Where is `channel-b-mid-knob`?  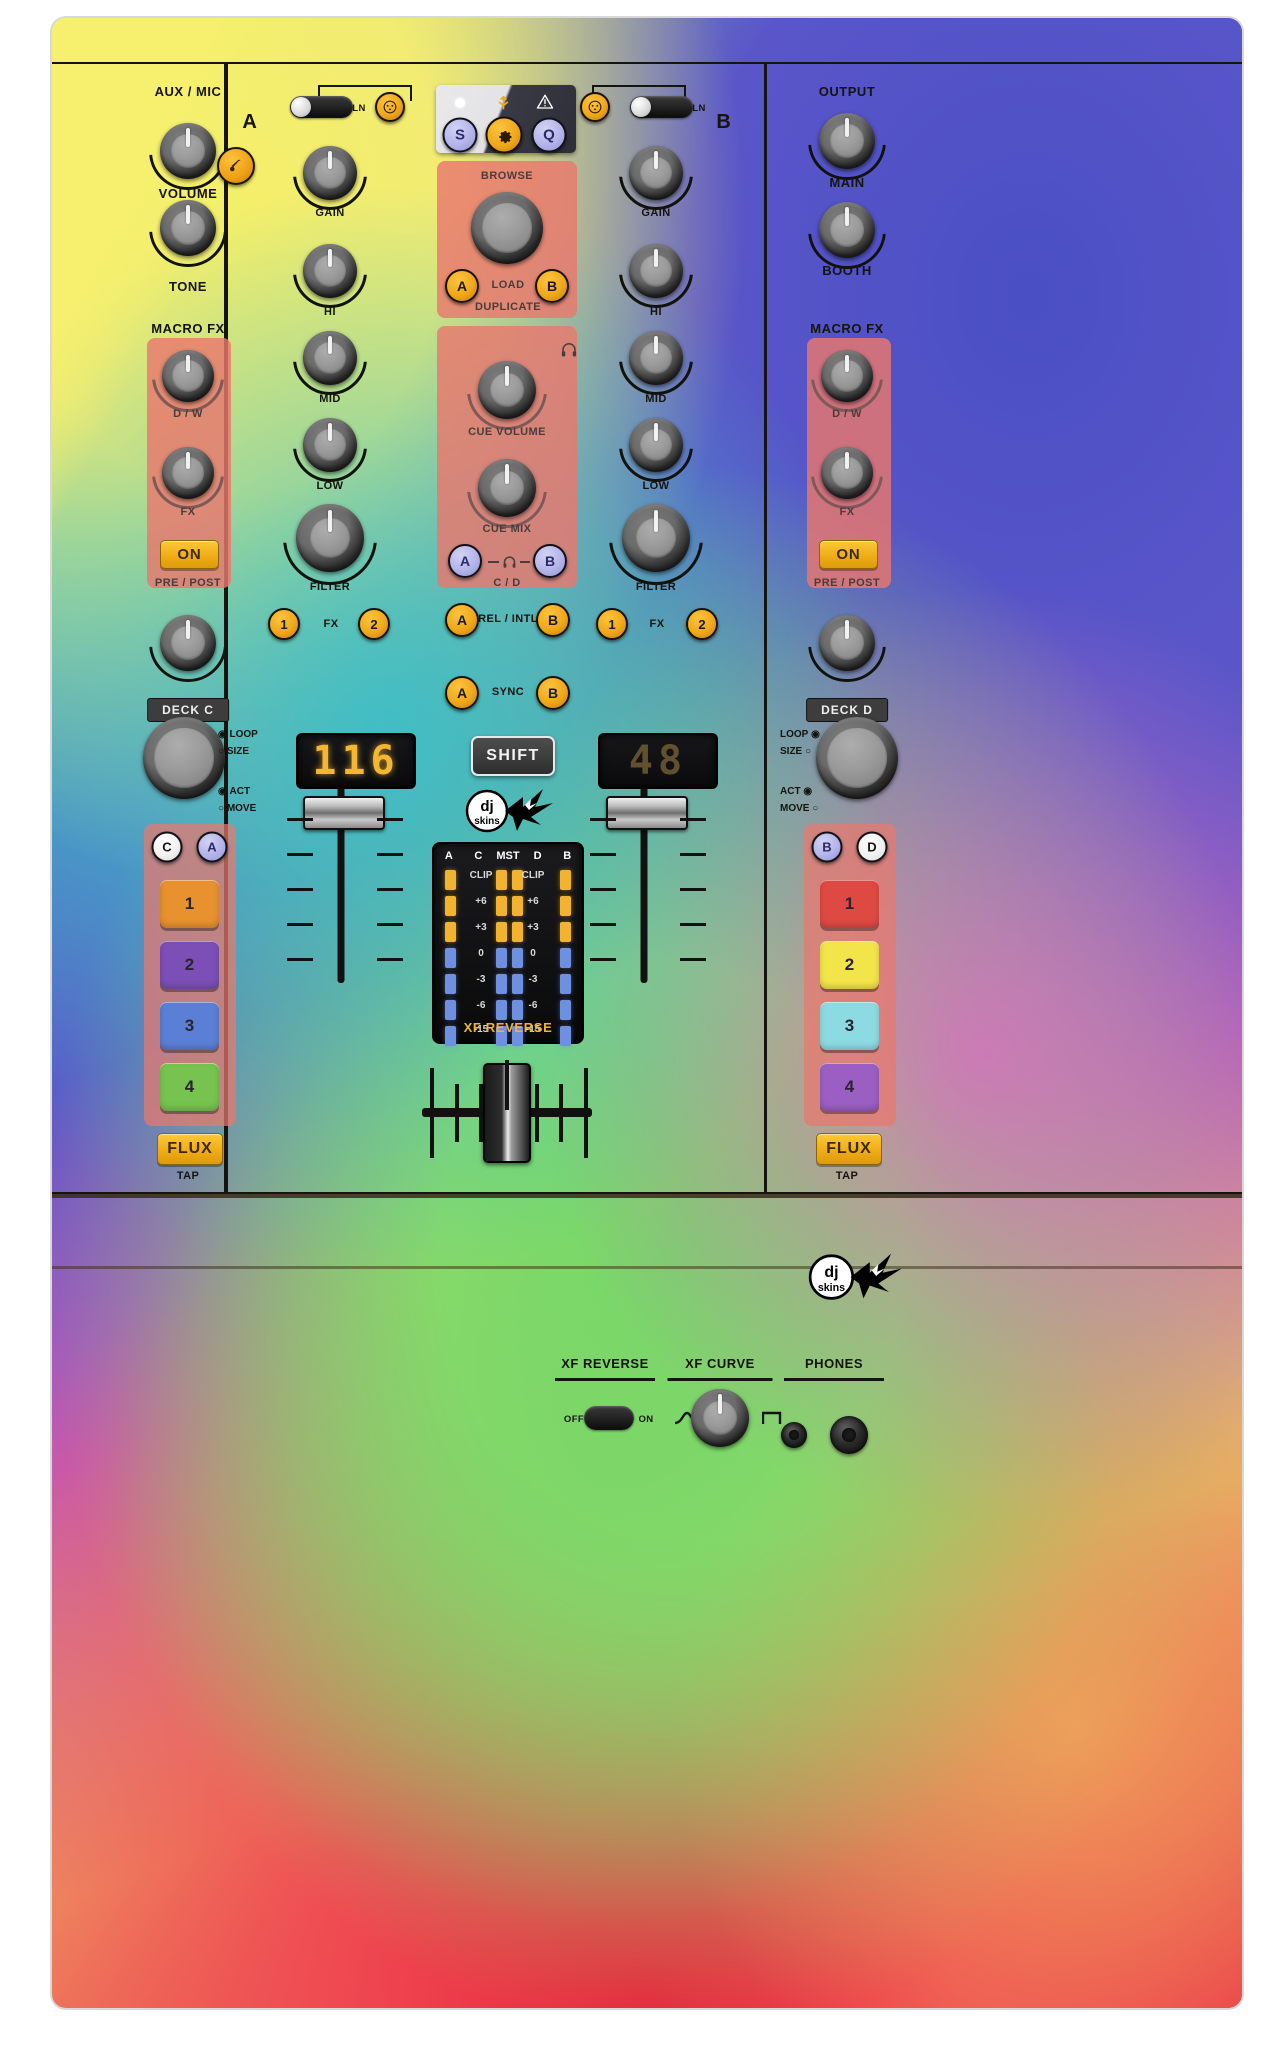 channel-b-mid-knob is located at coordinates (656, 358).